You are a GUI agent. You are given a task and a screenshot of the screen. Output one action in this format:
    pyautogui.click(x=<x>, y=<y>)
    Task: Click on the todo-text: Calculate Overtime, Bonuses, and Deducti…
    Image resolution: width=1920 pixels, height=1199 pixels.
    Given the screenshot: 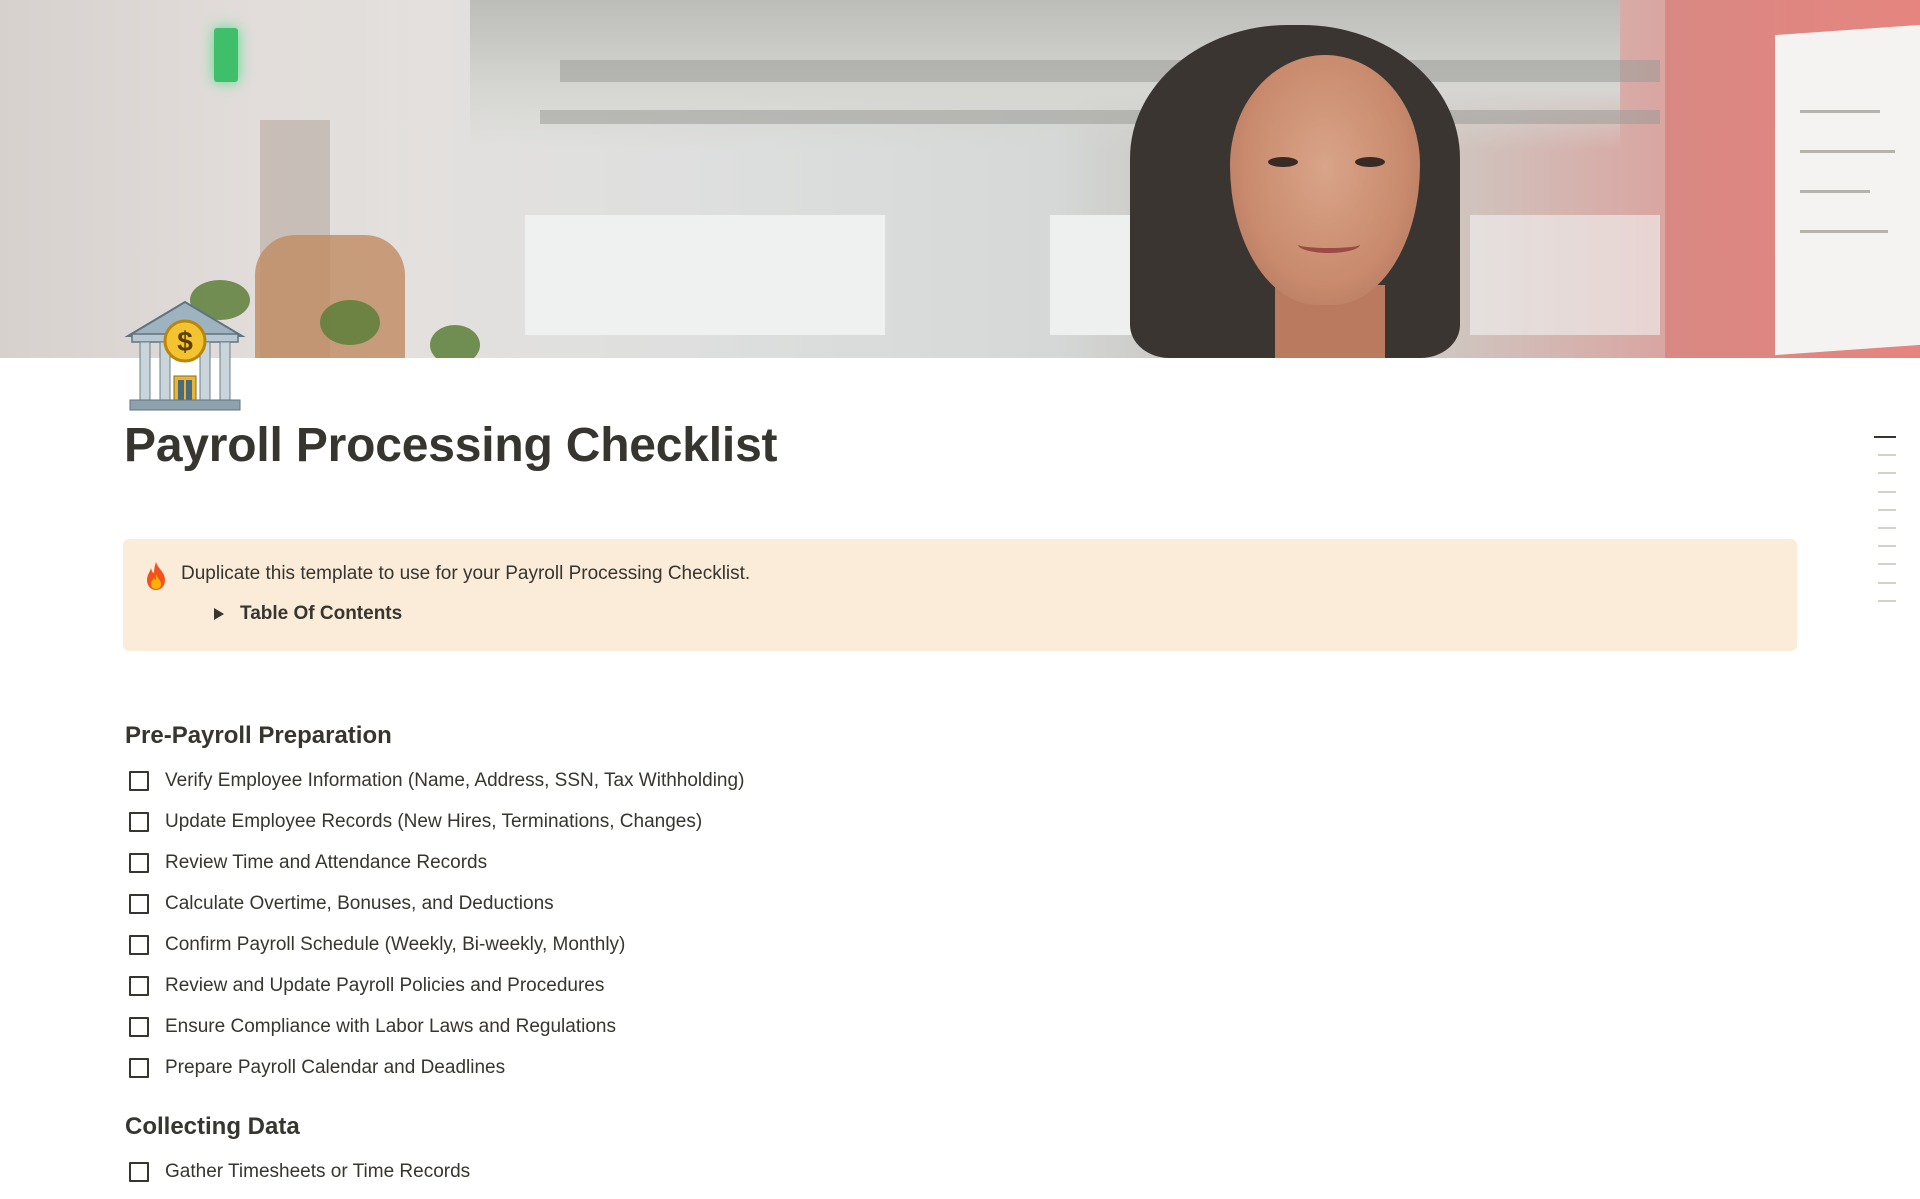 What is the action you would take?
    pyautogui.click(x=359, y=903)
    